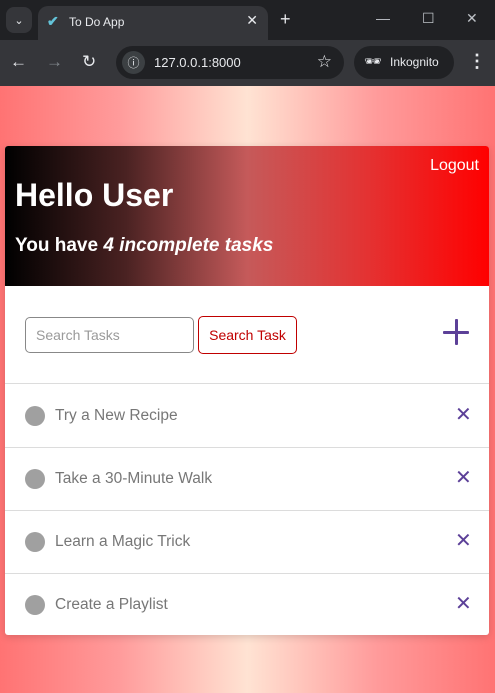  What do you see at coordinates (94, 195) in the screenshot?
I see `greeting-heading: Hello User` at bounding box center [94, 195].